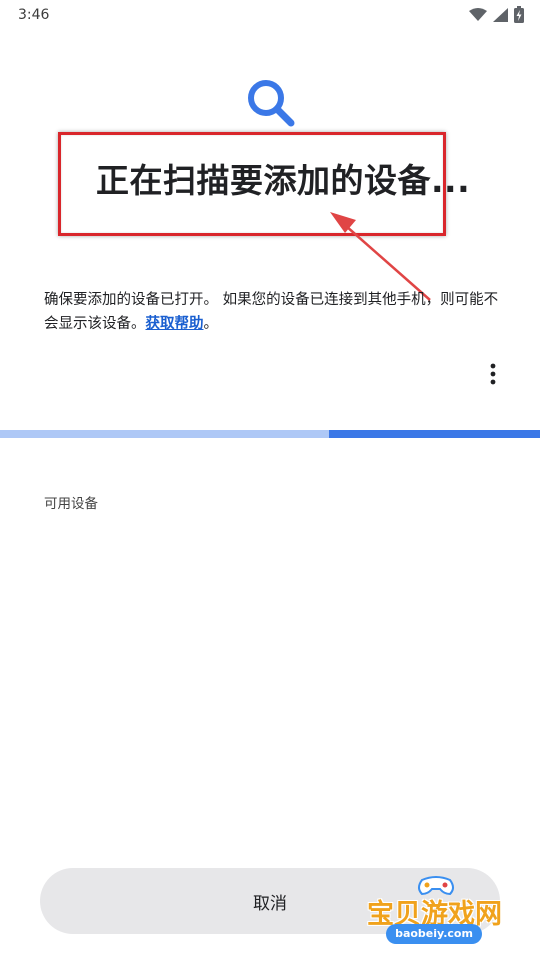 The image size is (540, 960). Describe the element at coordinates (211, 324) in the screenshot. I see `description-suffix: 。` at that location.